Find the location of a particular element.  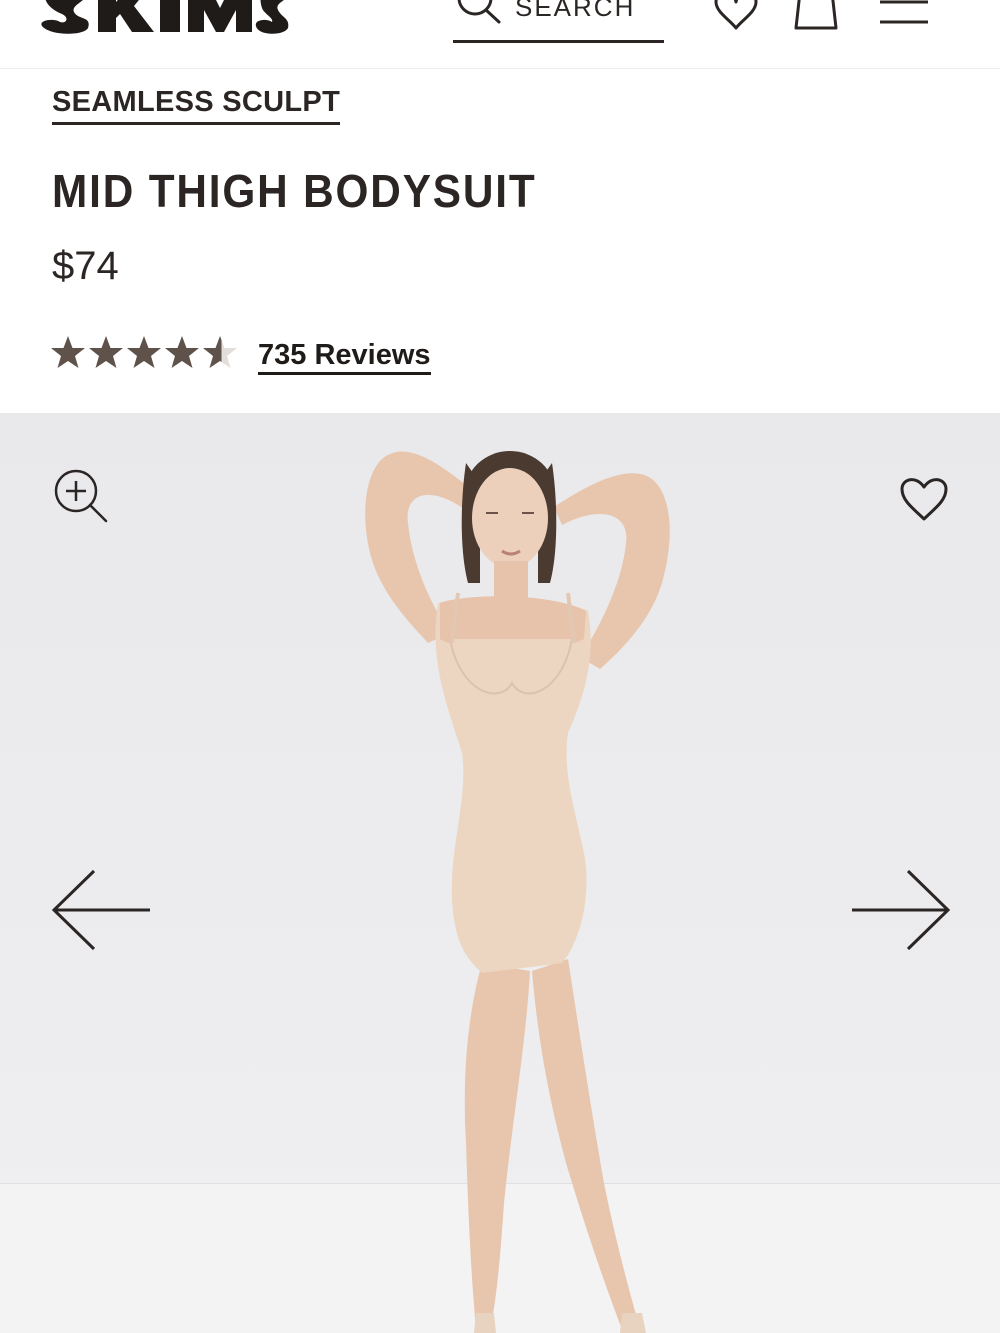

search-bar: SEARCH is located at coordinates (558, 21).